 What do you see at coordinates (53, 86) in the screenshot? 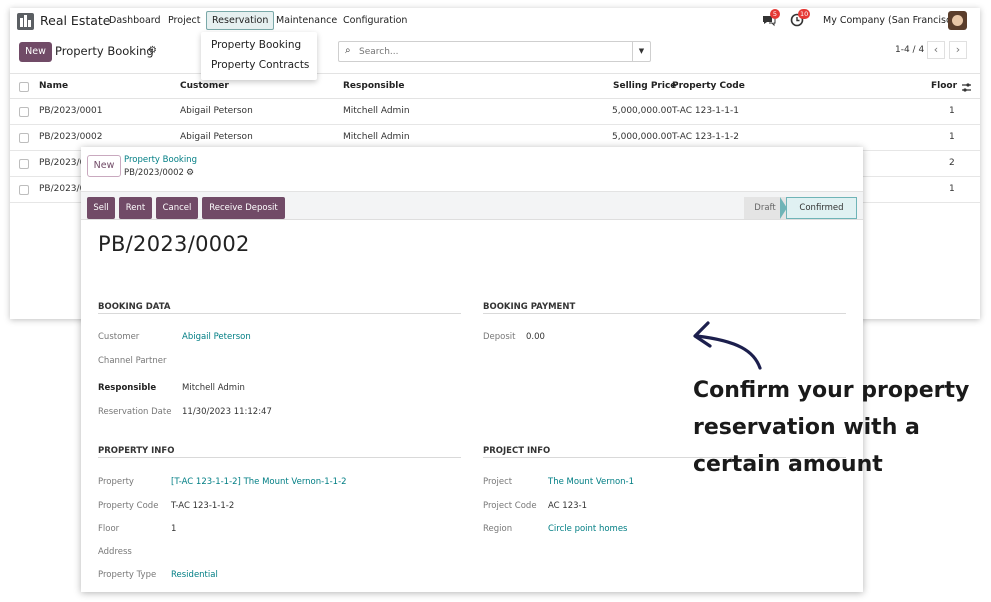
I see `column-name: Name` at bounding box center [53, 86].